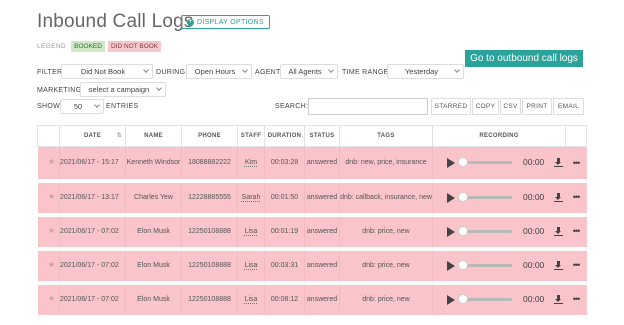 This screenshot has width=624, height=325. I want to click on search-label: SEARCH:, so click(292, 106).